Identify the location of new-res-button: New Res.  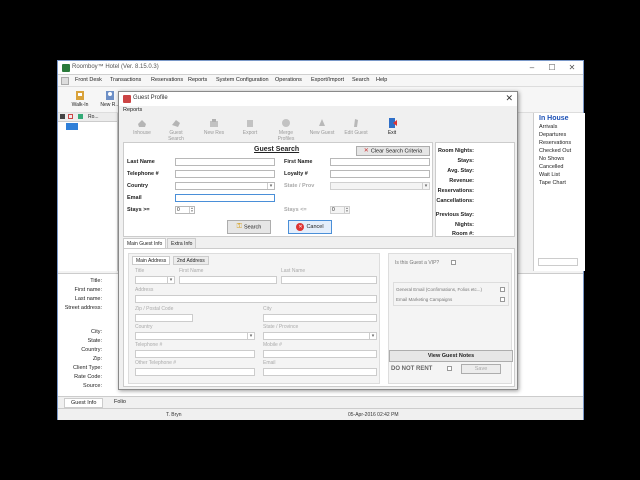
(214, 128).